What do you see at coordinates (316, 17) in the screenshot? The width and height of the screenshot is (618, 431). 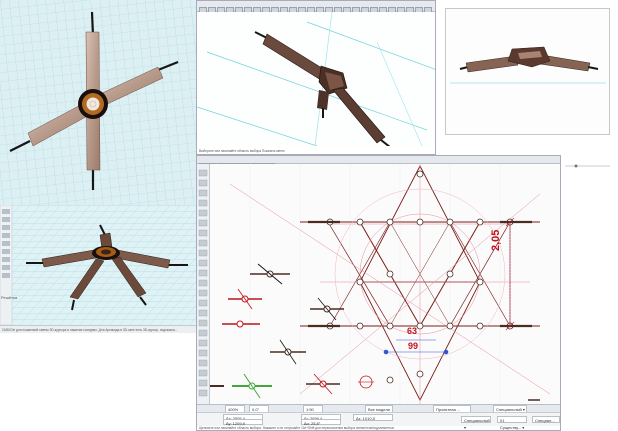 I see `top-middle-toolbar` at bounding box center [316, 17].